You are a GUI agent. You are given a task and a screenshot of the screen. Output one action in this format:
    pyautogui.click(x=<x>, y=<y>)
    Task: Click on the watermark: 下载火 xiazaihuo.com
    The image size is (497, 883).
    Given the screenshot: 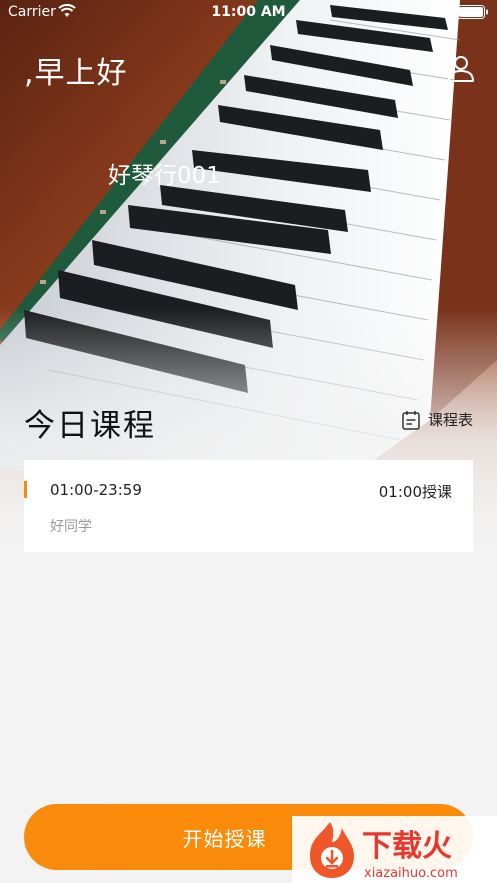 What is the action you would take?
    pyautogui.click(x=394, y=849)
    